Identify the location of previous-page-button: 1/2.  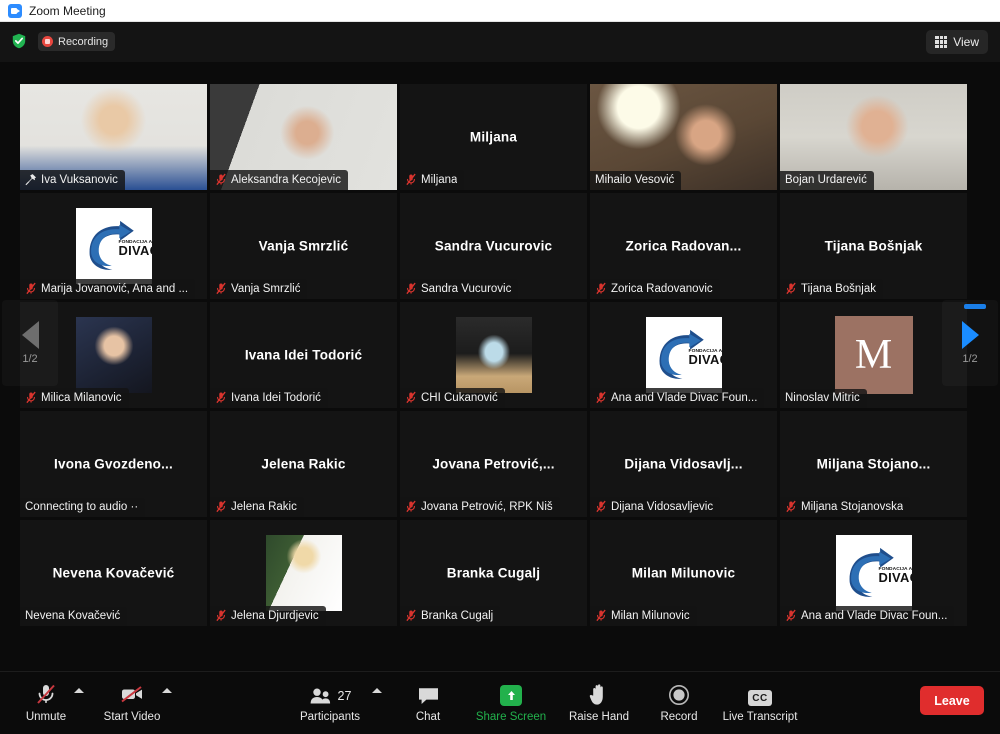
(30, 343).